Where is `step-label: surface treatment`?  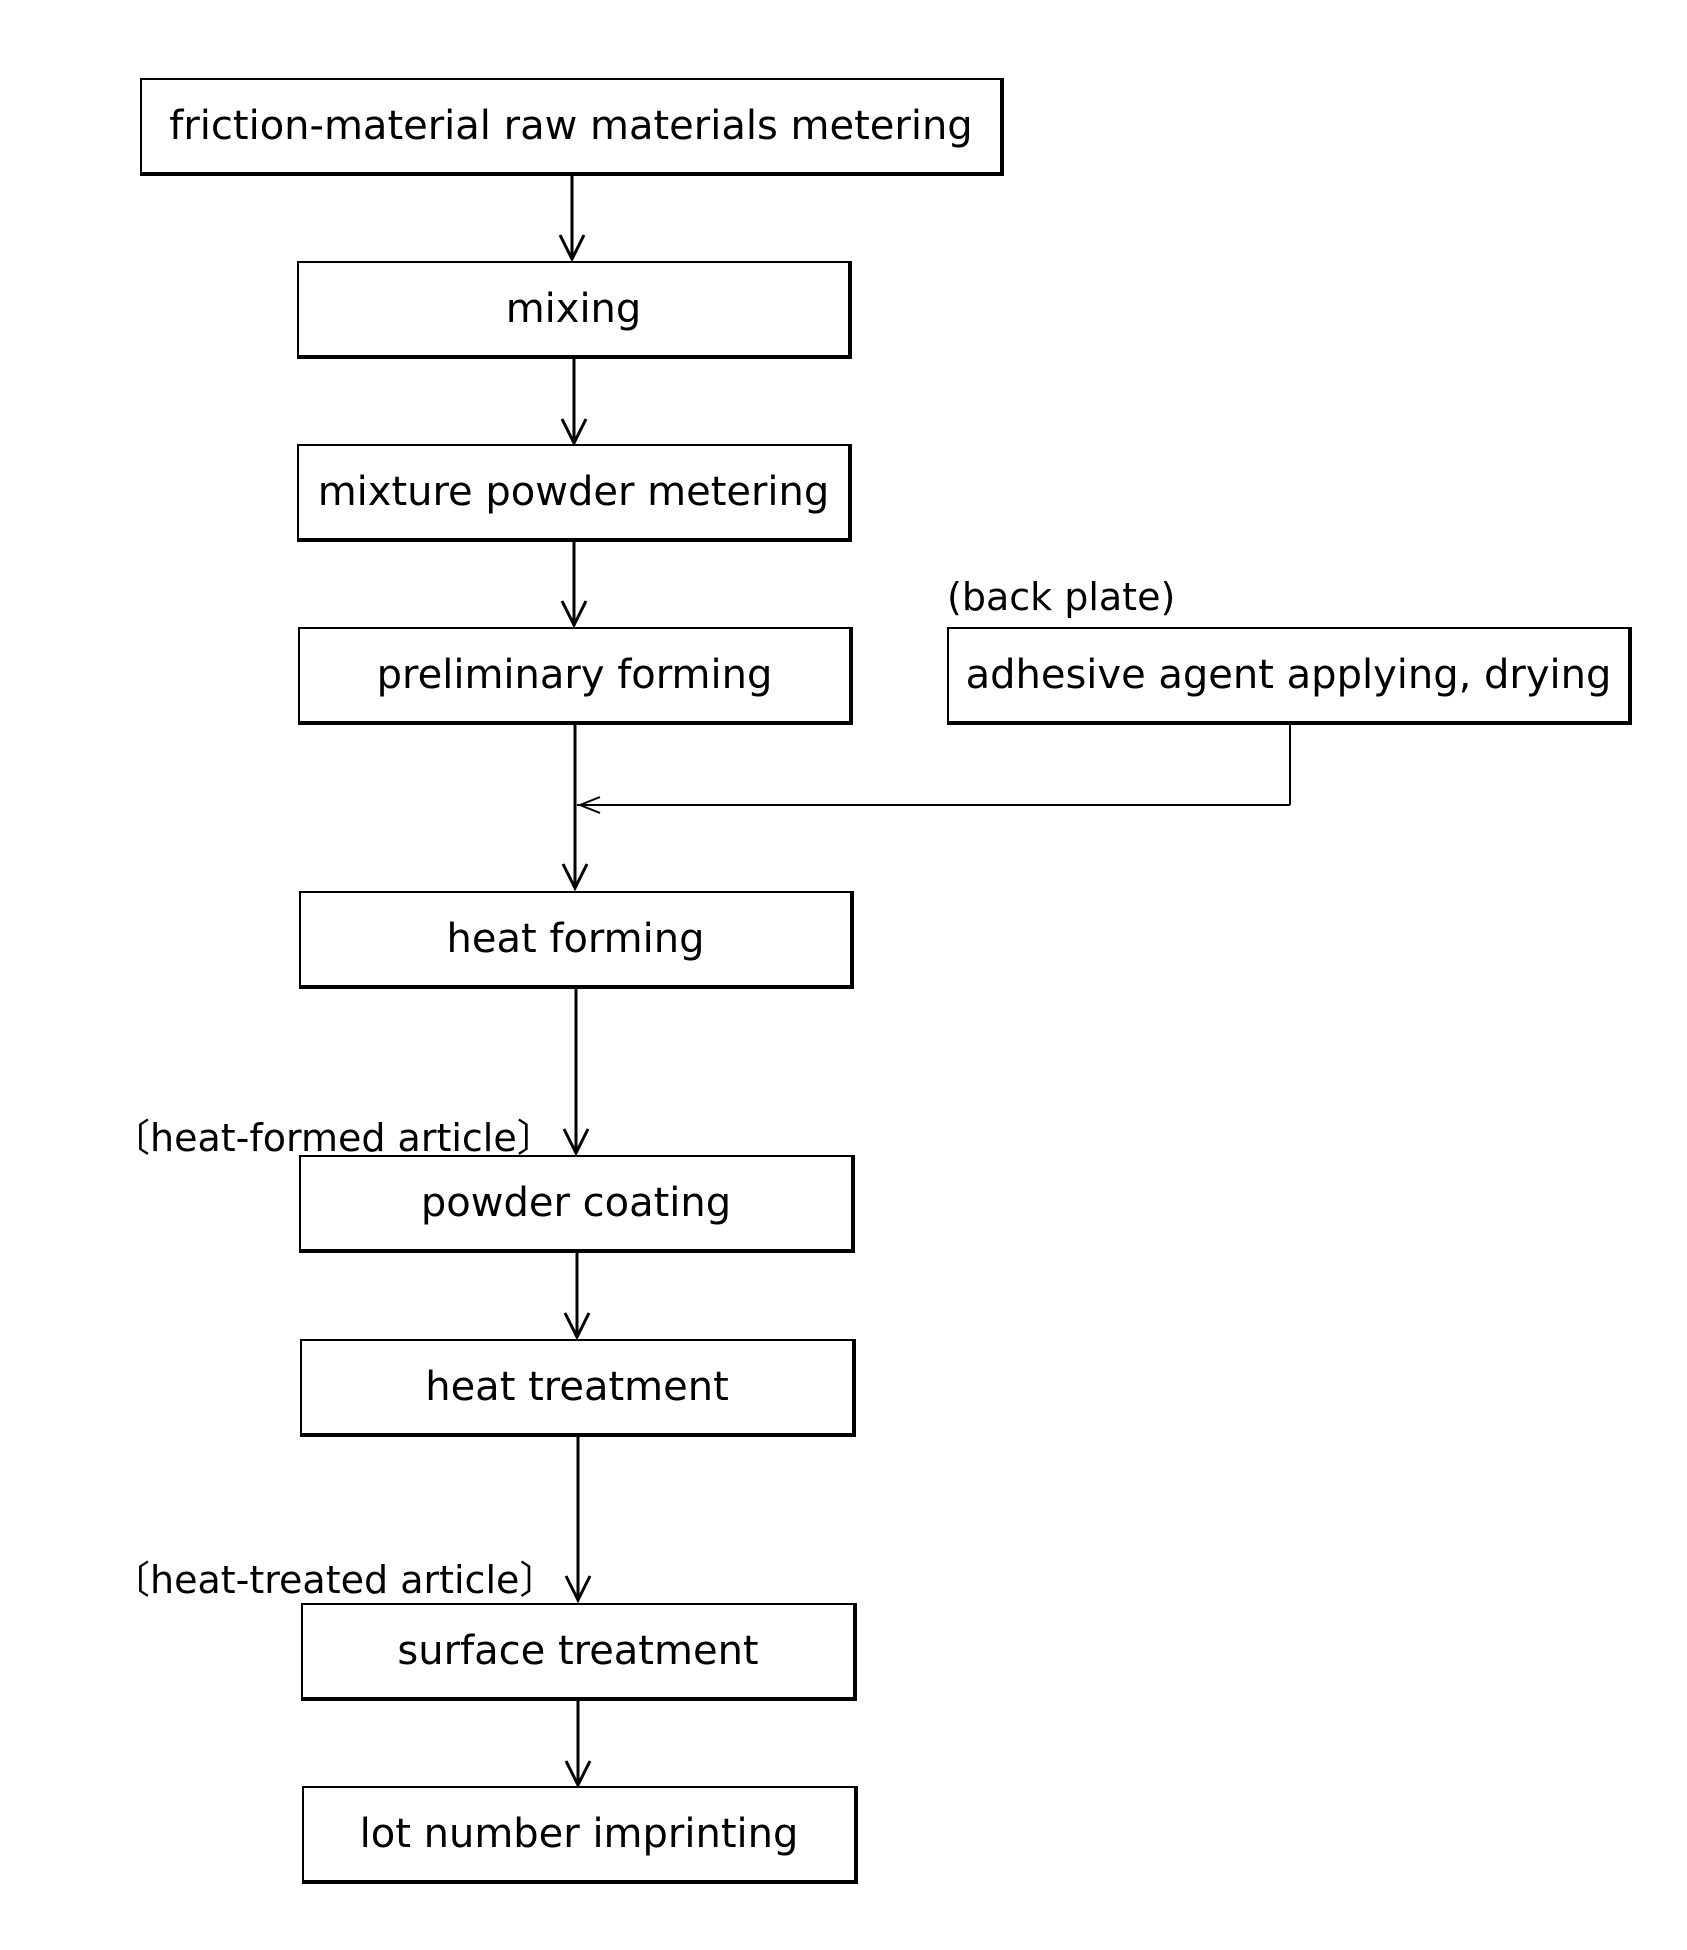 step-label: surface treatment is located at coordinates (578, 1651).